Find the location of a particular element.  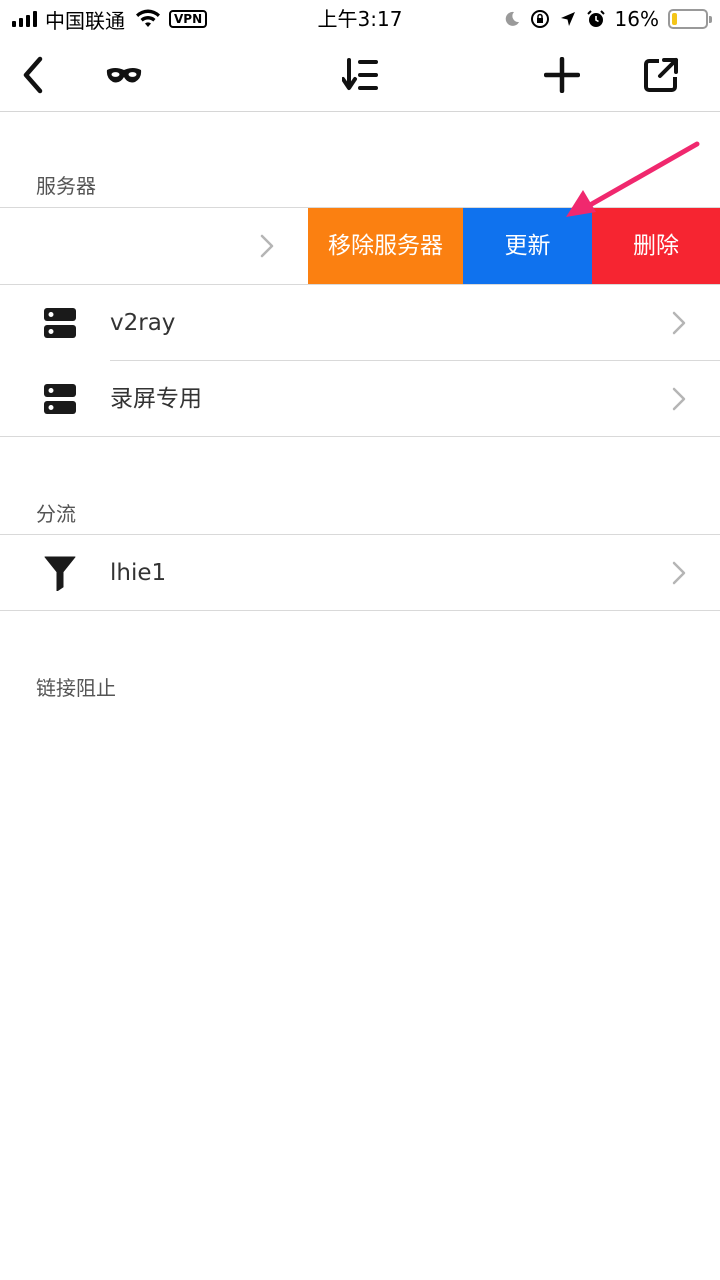

mask-icon is located at coordinates (124, 75).